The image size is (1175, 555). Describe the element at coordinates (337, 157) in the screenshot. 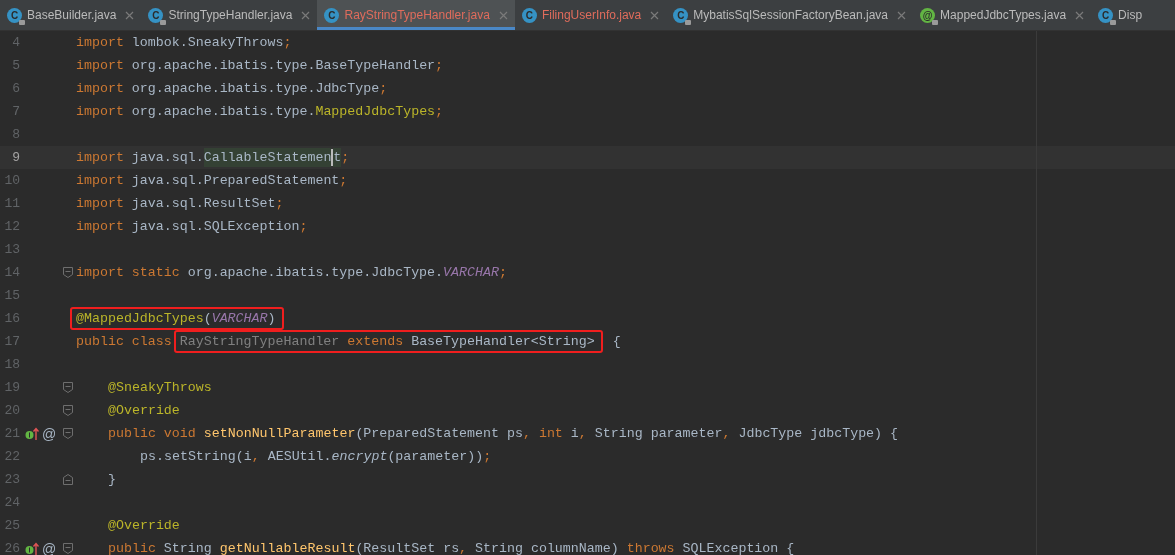

I see `code-token: t` at that location.